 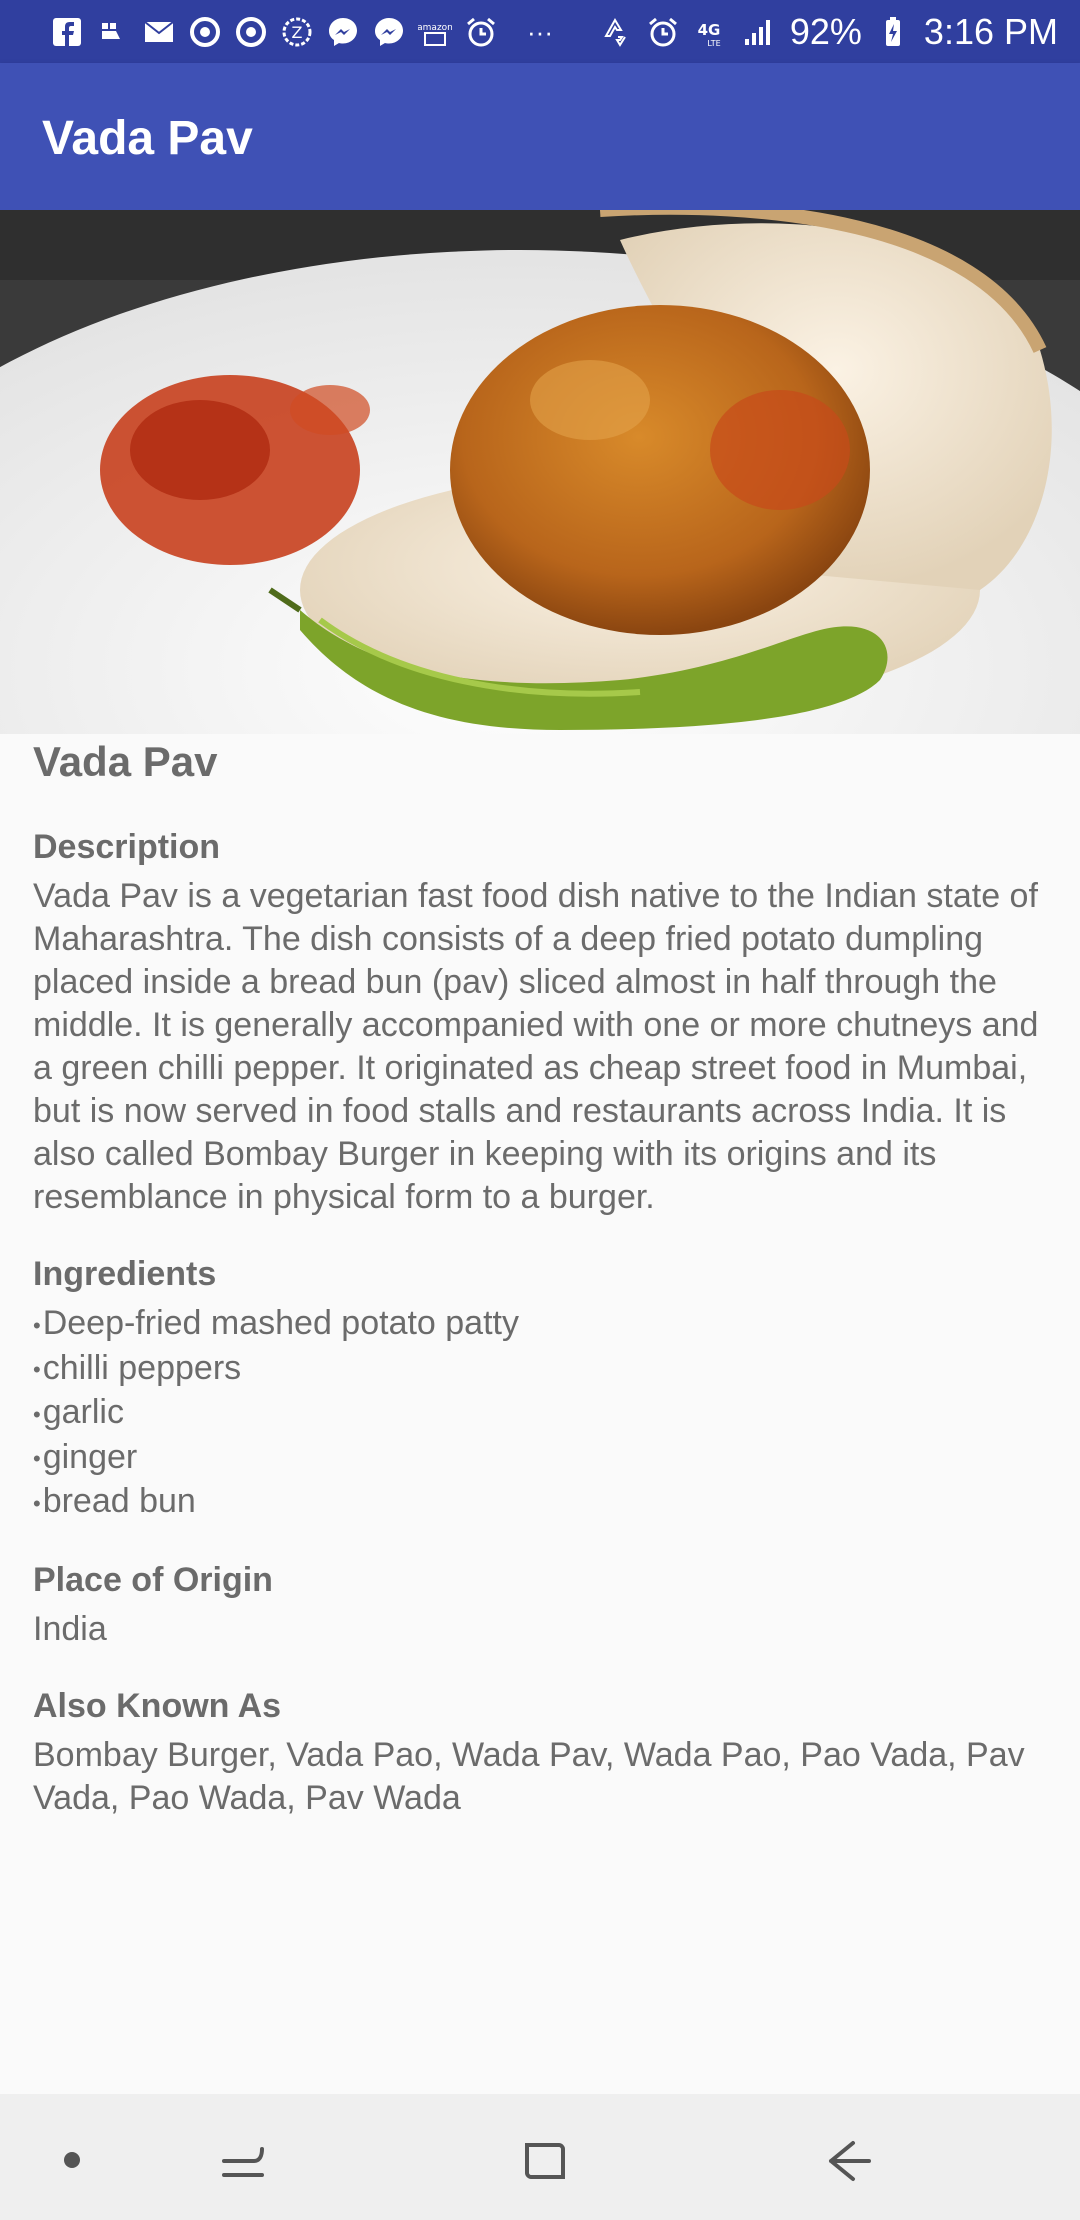 I want to click on battery-charging-icon, so click(x=893, y=32).